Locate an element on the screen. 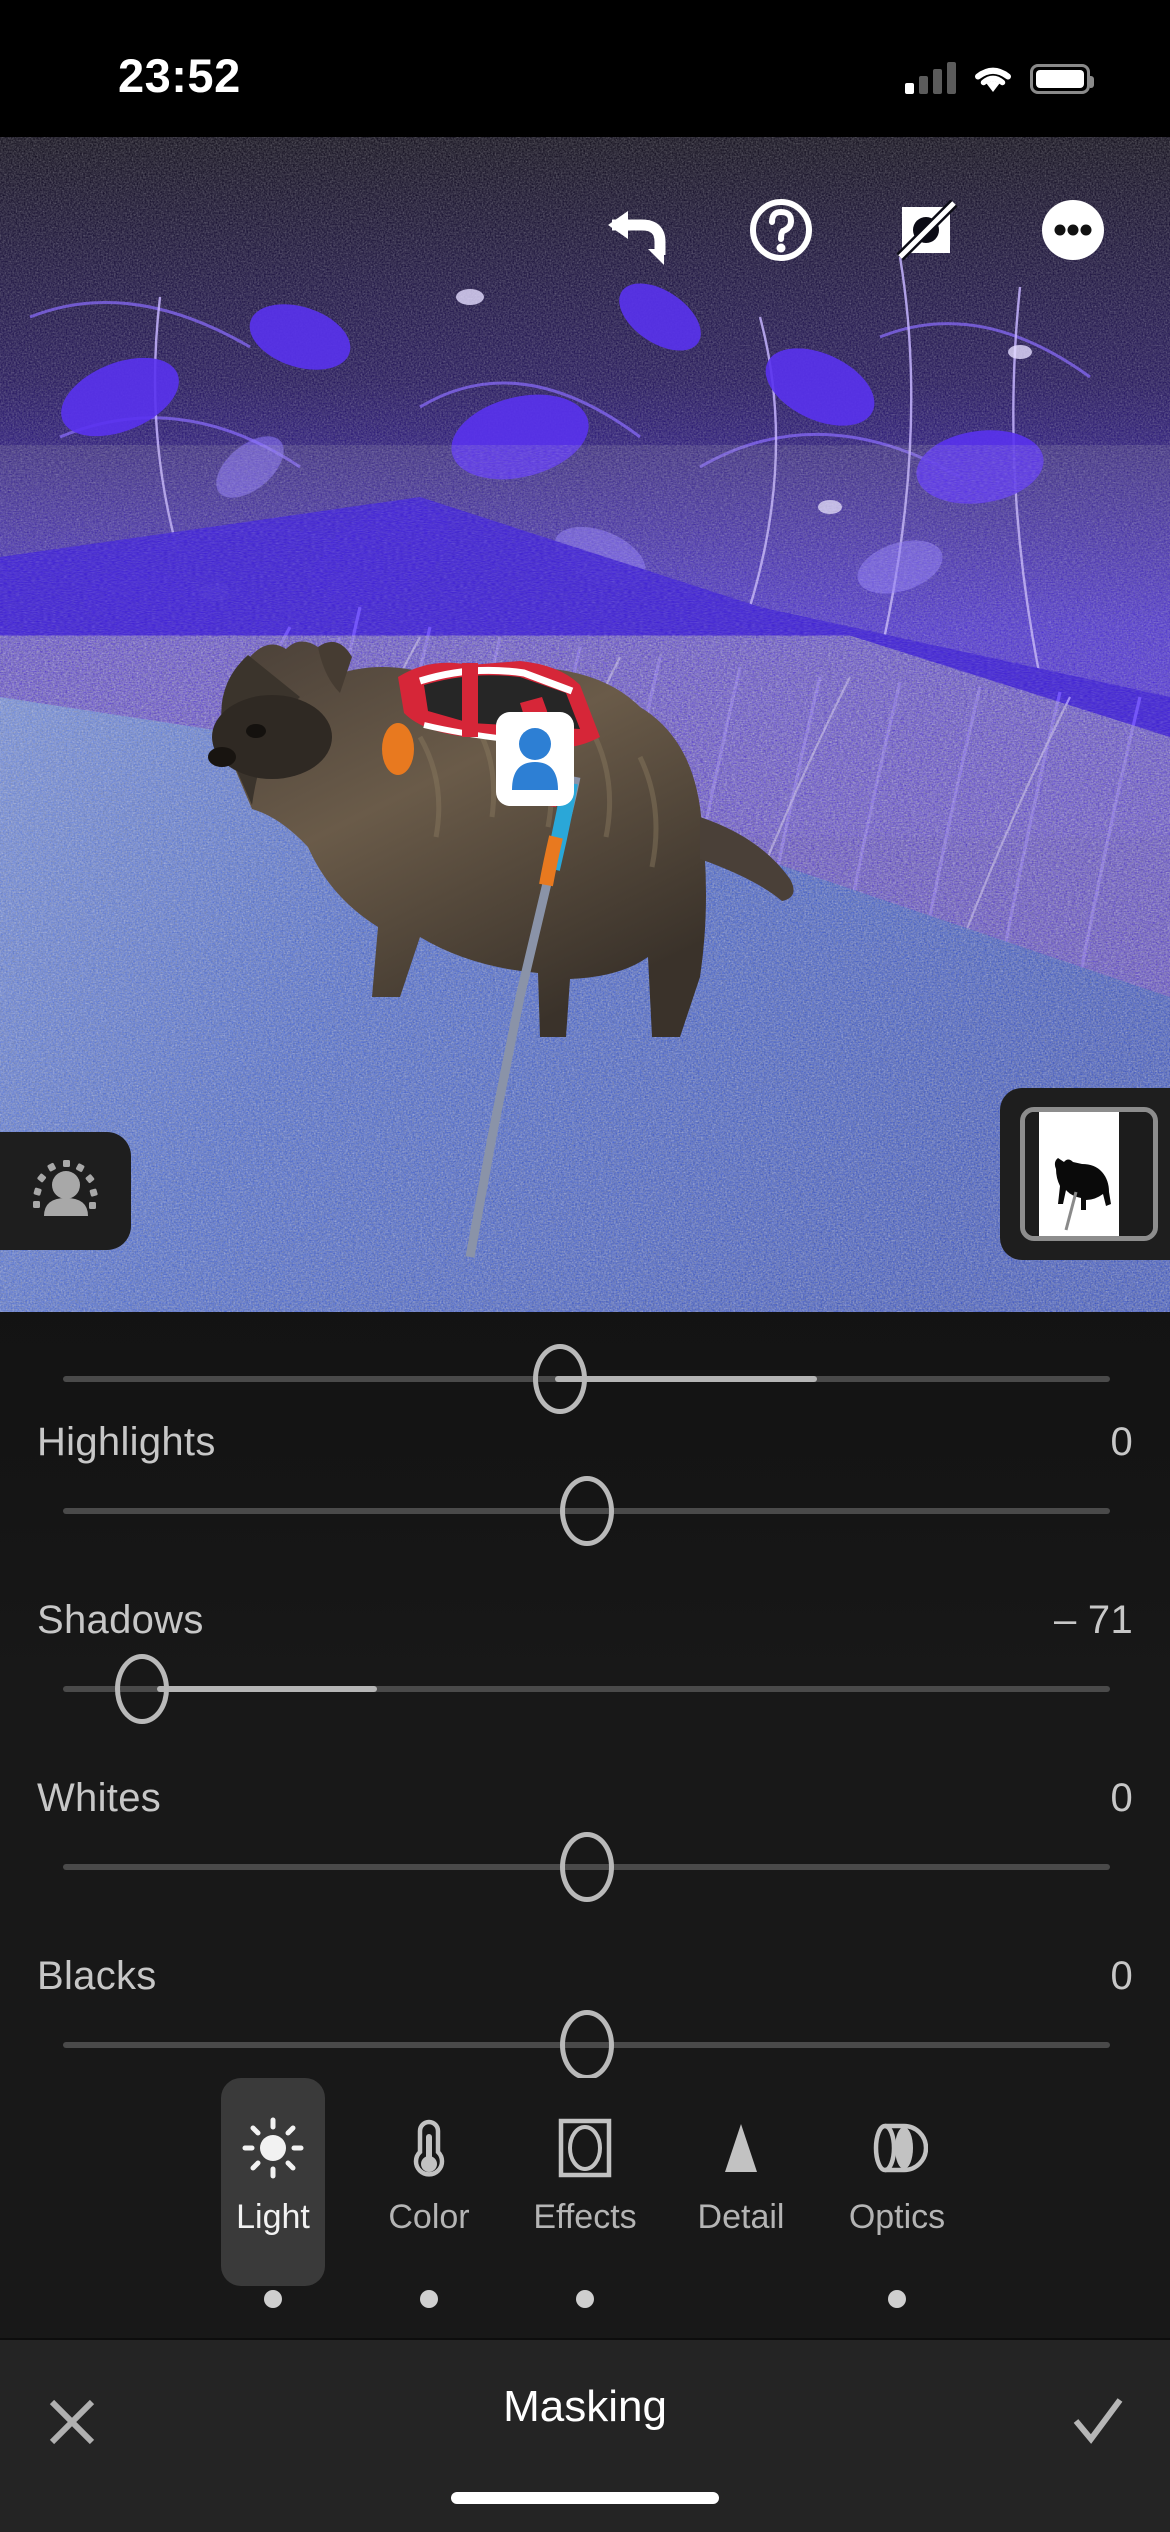  tab-dot-effects is located at coordinates (585, 2299).